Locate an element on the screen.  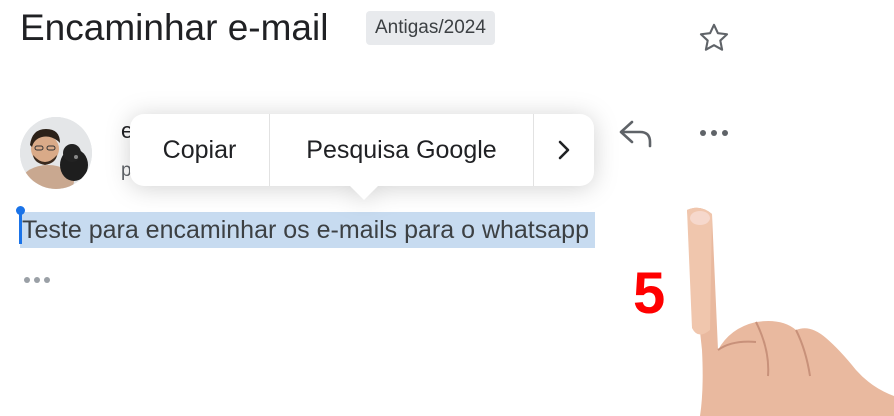
avatar is located at coordinates (56, 153).